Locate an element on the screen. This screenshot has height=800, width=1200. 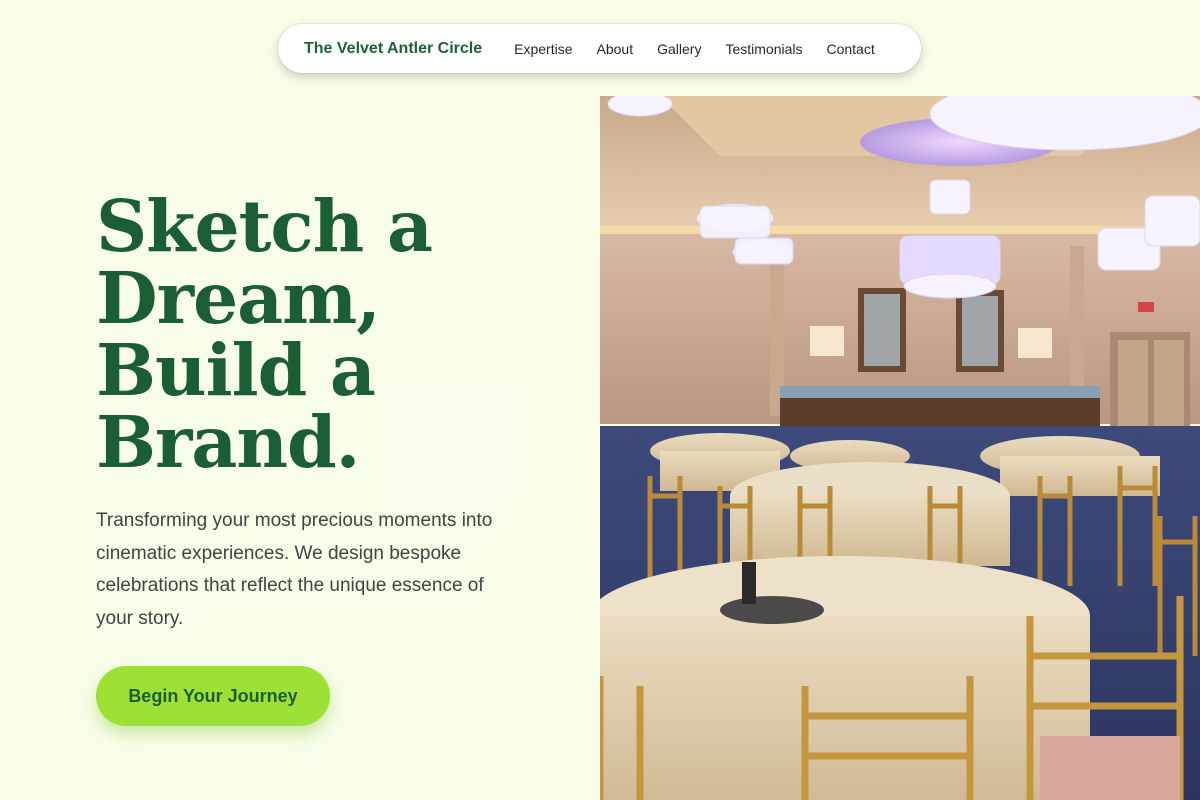
brand-logo: The Velvet Antler Circle is located at coordinates (393, 49).